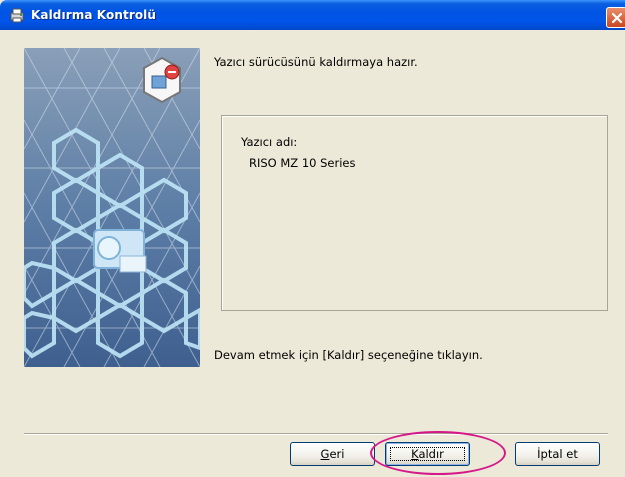 This screenshot has height=477, width=625. What do you see at coordinates (17, 15) in the screenshot?
I see `printer-wizard-icon` at bounding box center [17, 15].